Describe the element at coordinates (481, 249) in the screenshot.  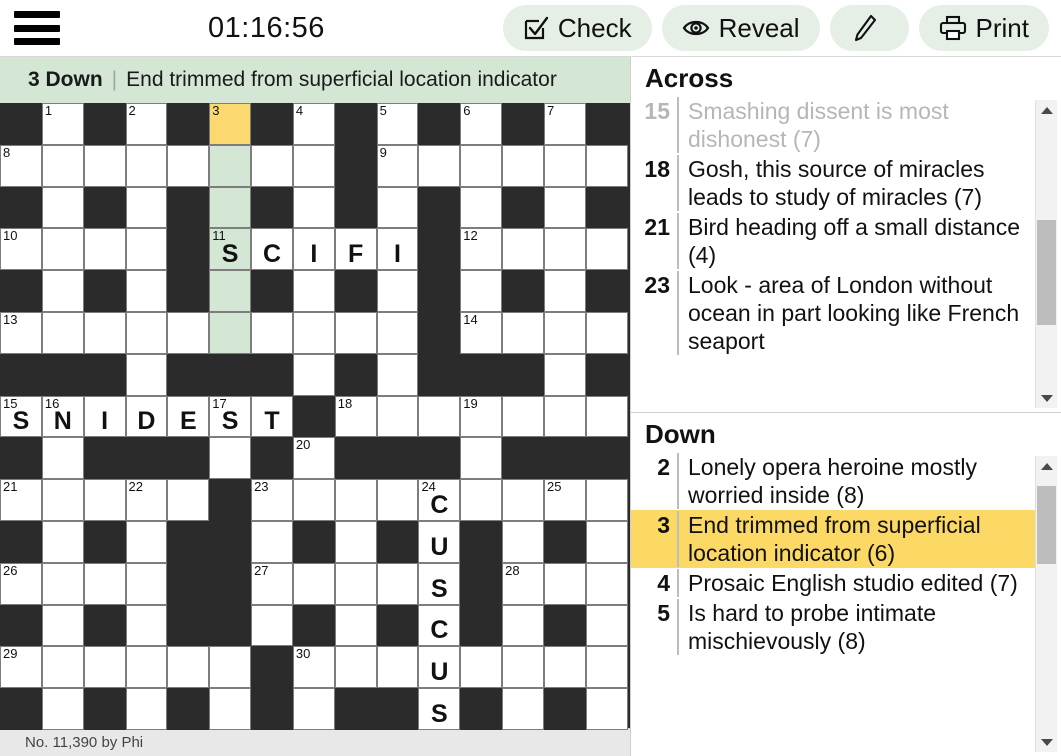
I see `grid-cell: 12` at that location.